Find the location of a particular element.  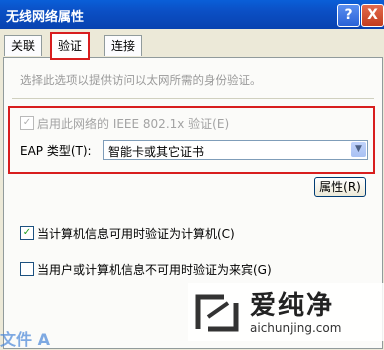

tab-connection: 连接 is located at coordinates (123, 45).